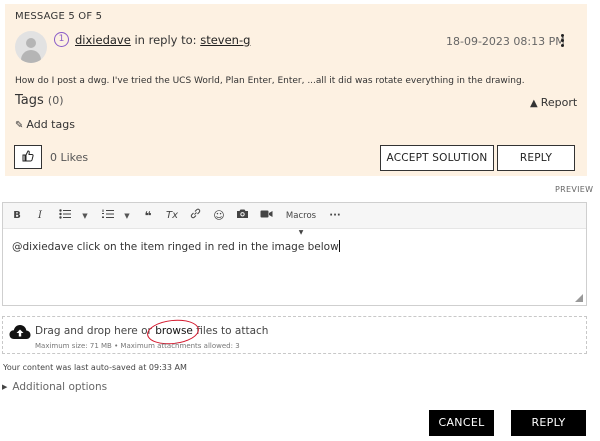 The image size is (600, 441). What do you see at coordinates (148, 216) in the screenshot?
I see `quote-icon: ❝` at bounding box center [148, 216].